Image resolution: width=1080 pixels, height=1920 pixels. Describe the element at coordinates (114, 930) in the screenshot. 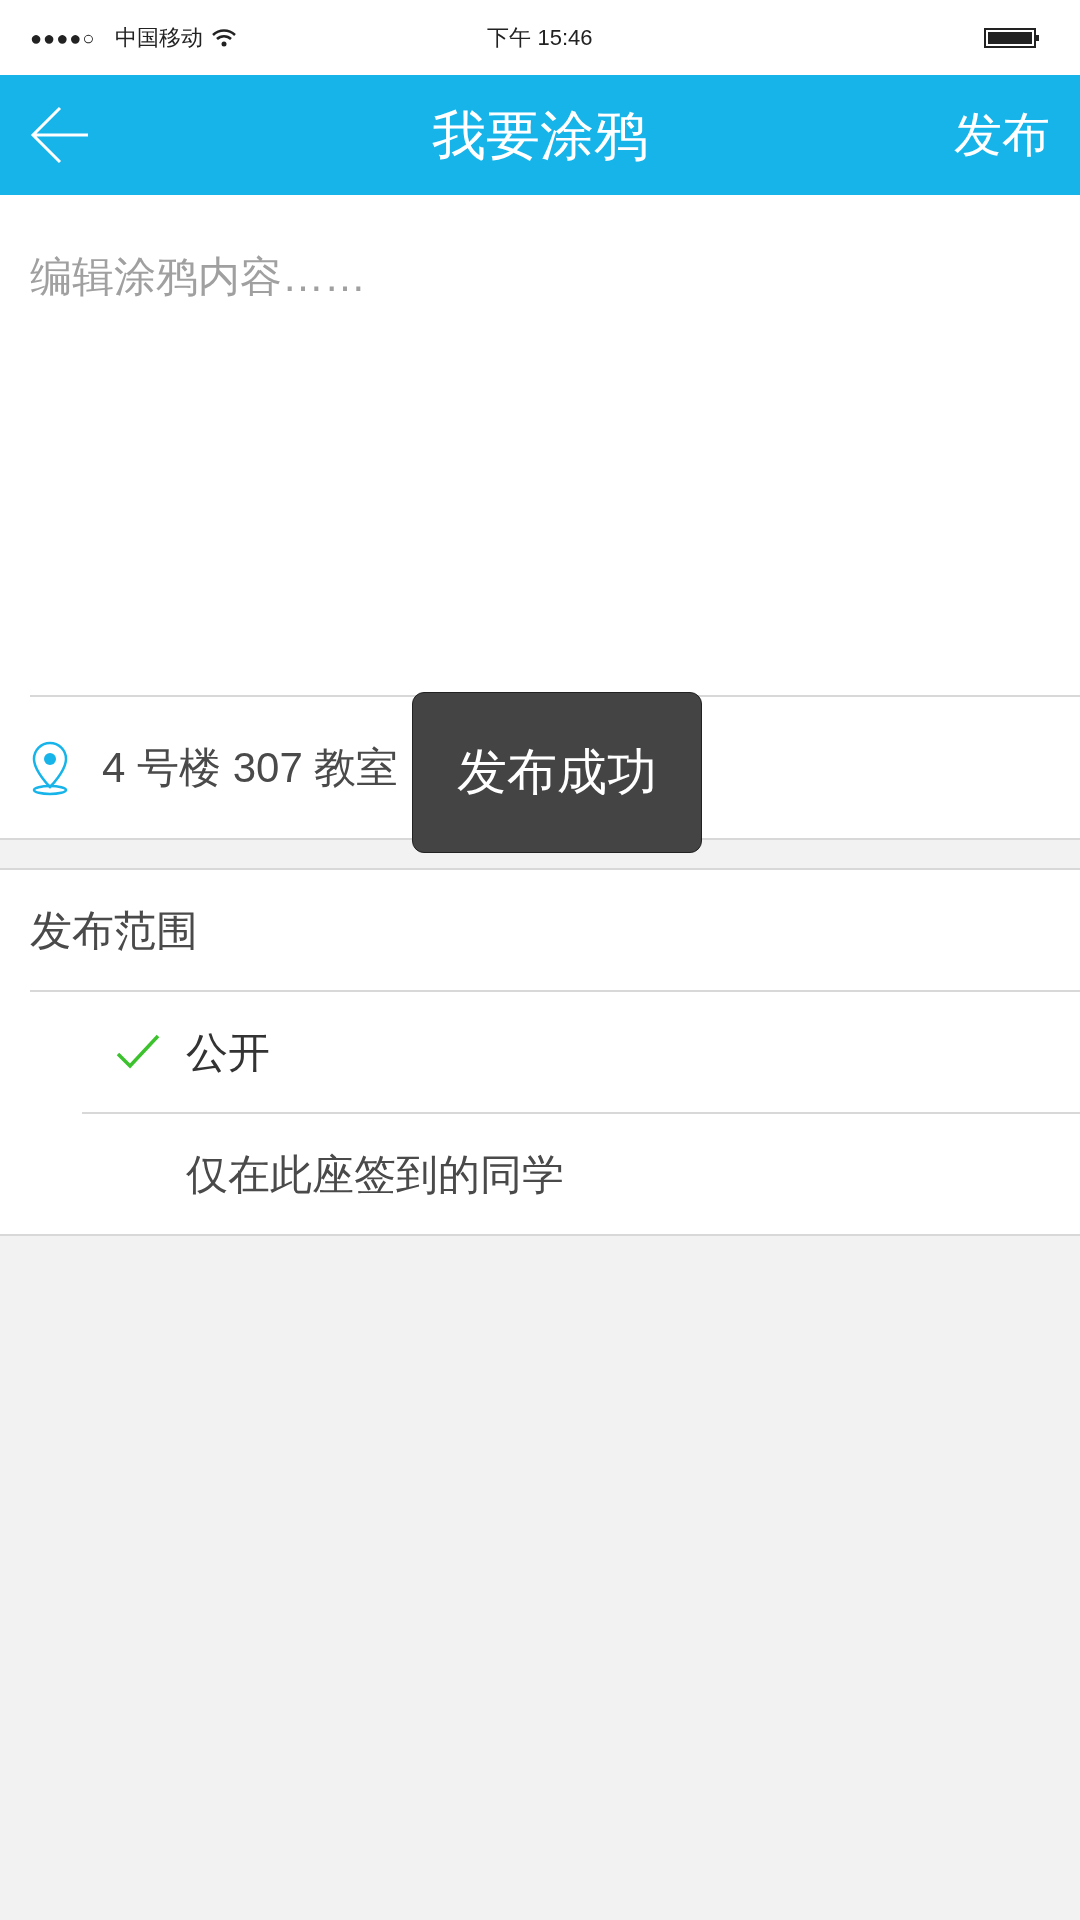

I see `section-title: 发布范围` at that location.